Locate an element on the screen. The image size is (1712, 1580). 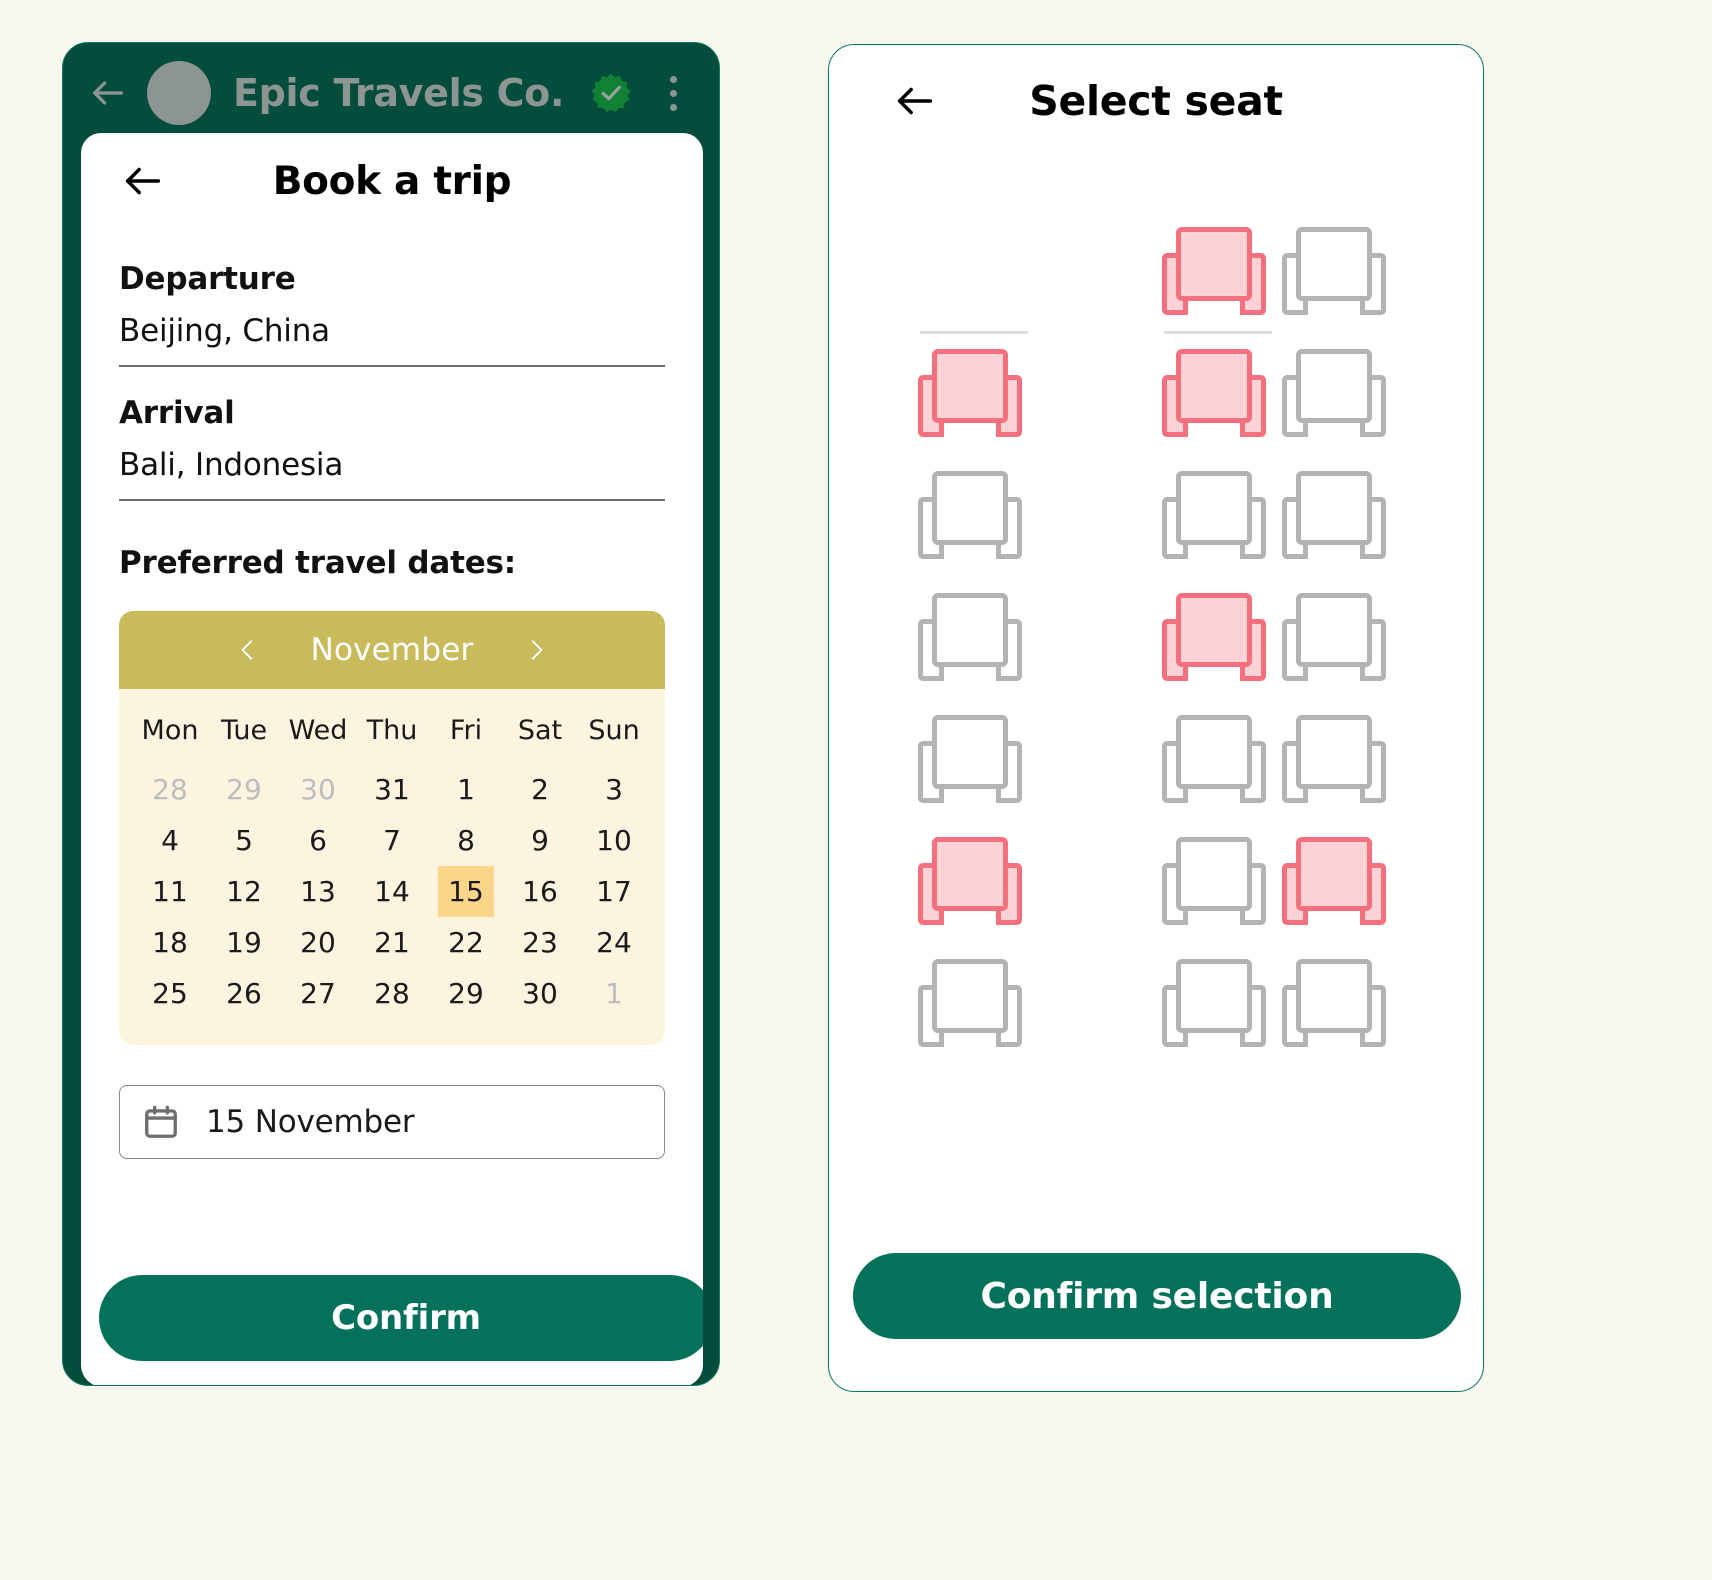
calendar-day-number: 8 is located at coordinates (466, 840).